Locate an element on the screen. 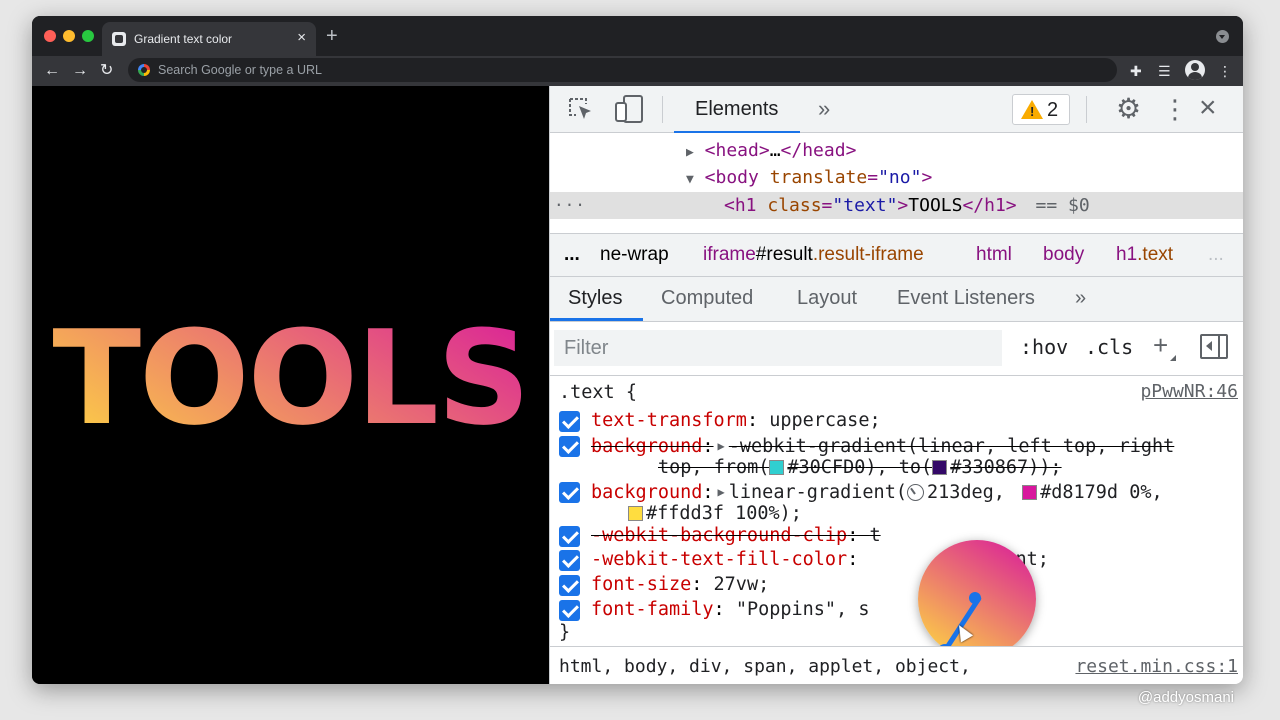 The height and width of the screenshot is (720, 1280). inspect-element-icon is located at coordinates (581, 109).